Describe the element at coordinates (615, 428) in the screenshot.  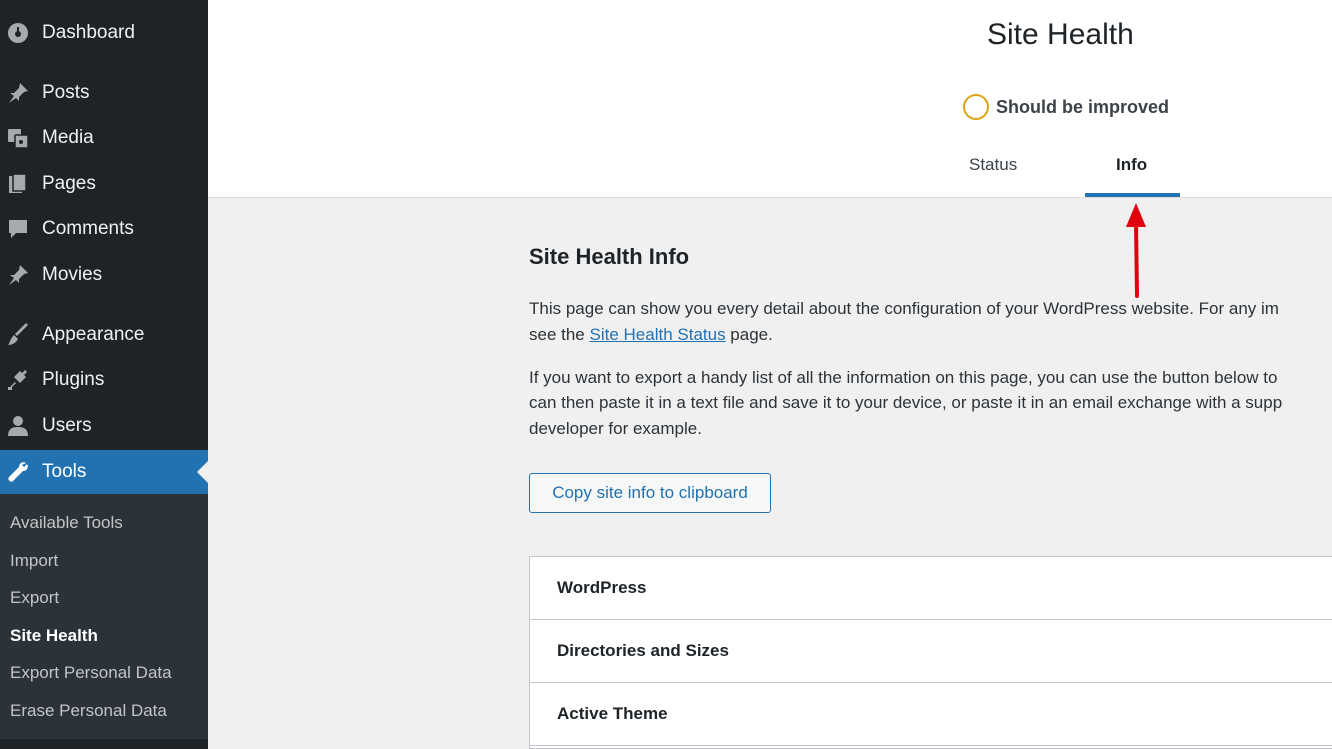
I see `export-paragraph-line: developer for example.` at that location.